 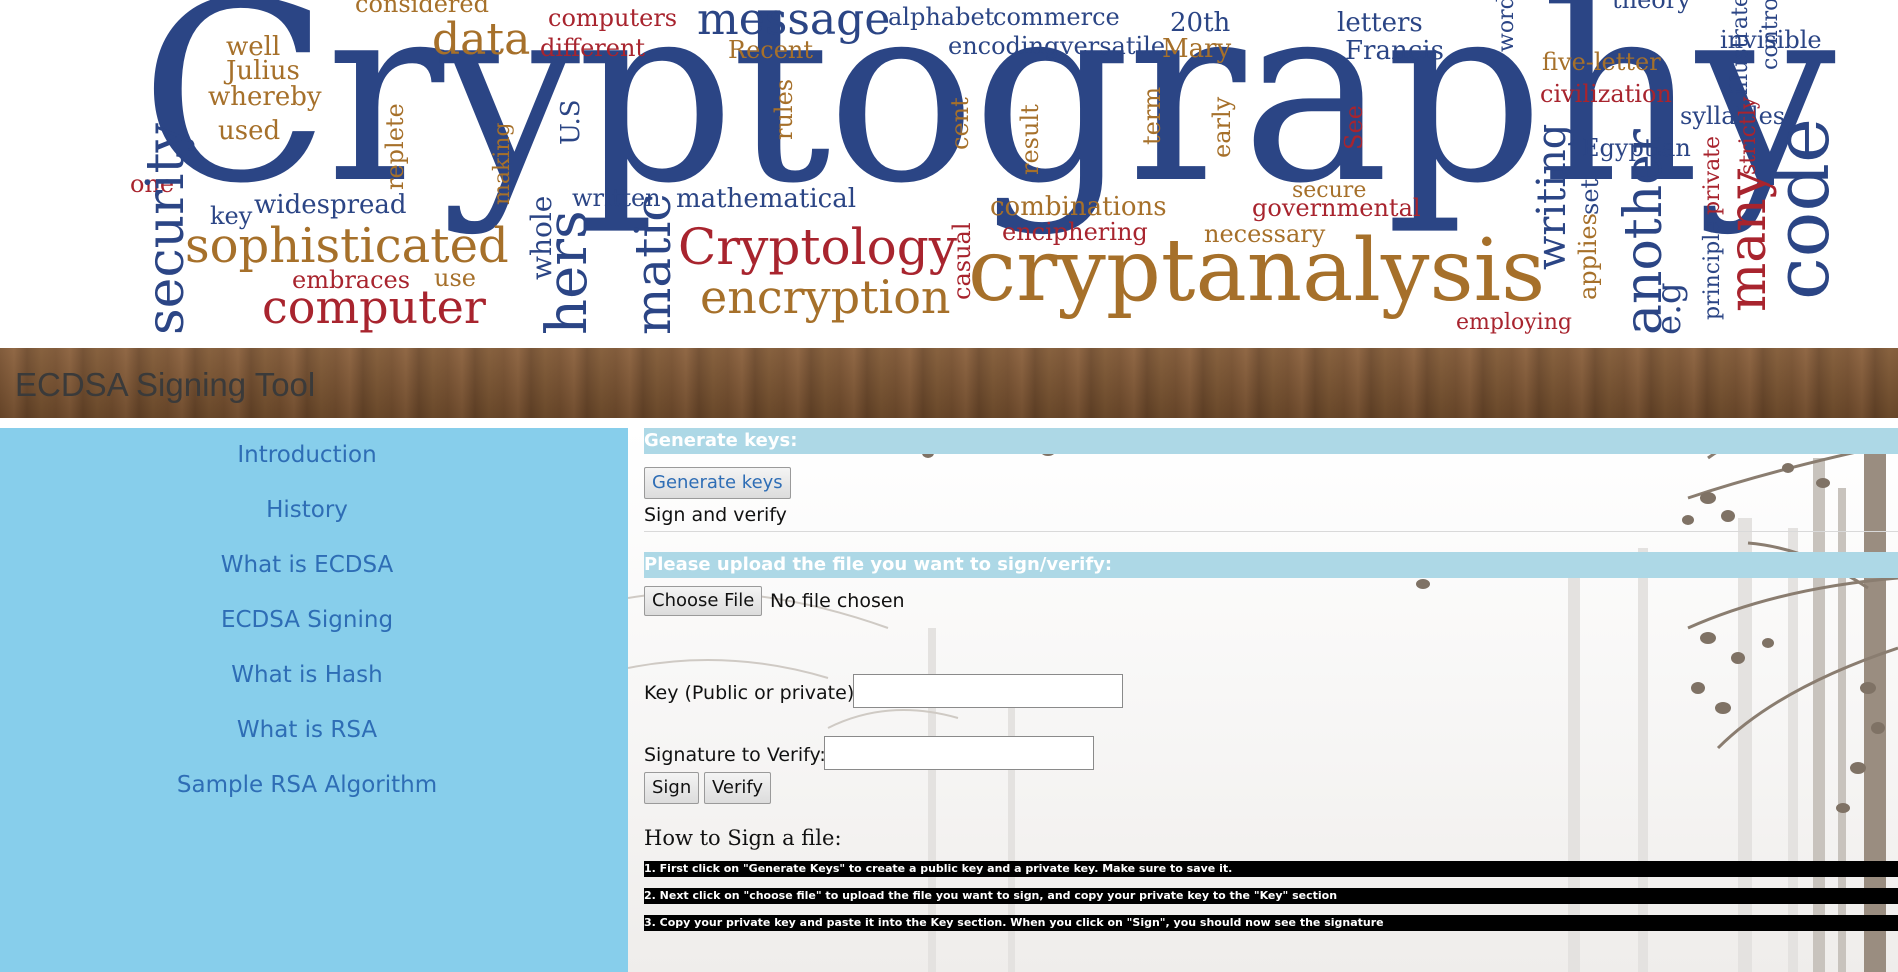 I want to click on key-label: Key (Public or private):, so click(x=752, y=693).